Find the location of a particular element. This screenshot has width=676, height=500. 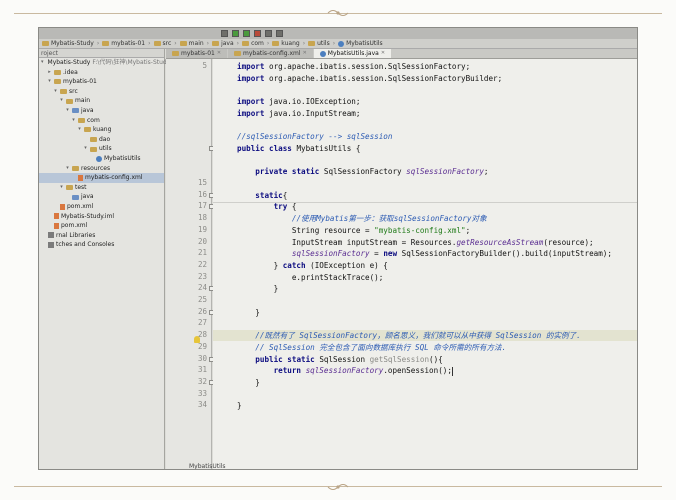

library-icon is located at coordinates (51, 245).